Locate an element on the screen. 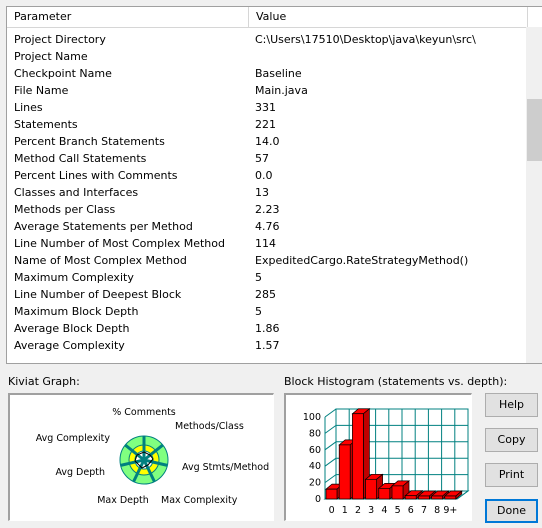 The width and height of the screenshot is (542, 528). kiviat-graph-label: Kiviat Graph: is located at coordinates (44, 381).